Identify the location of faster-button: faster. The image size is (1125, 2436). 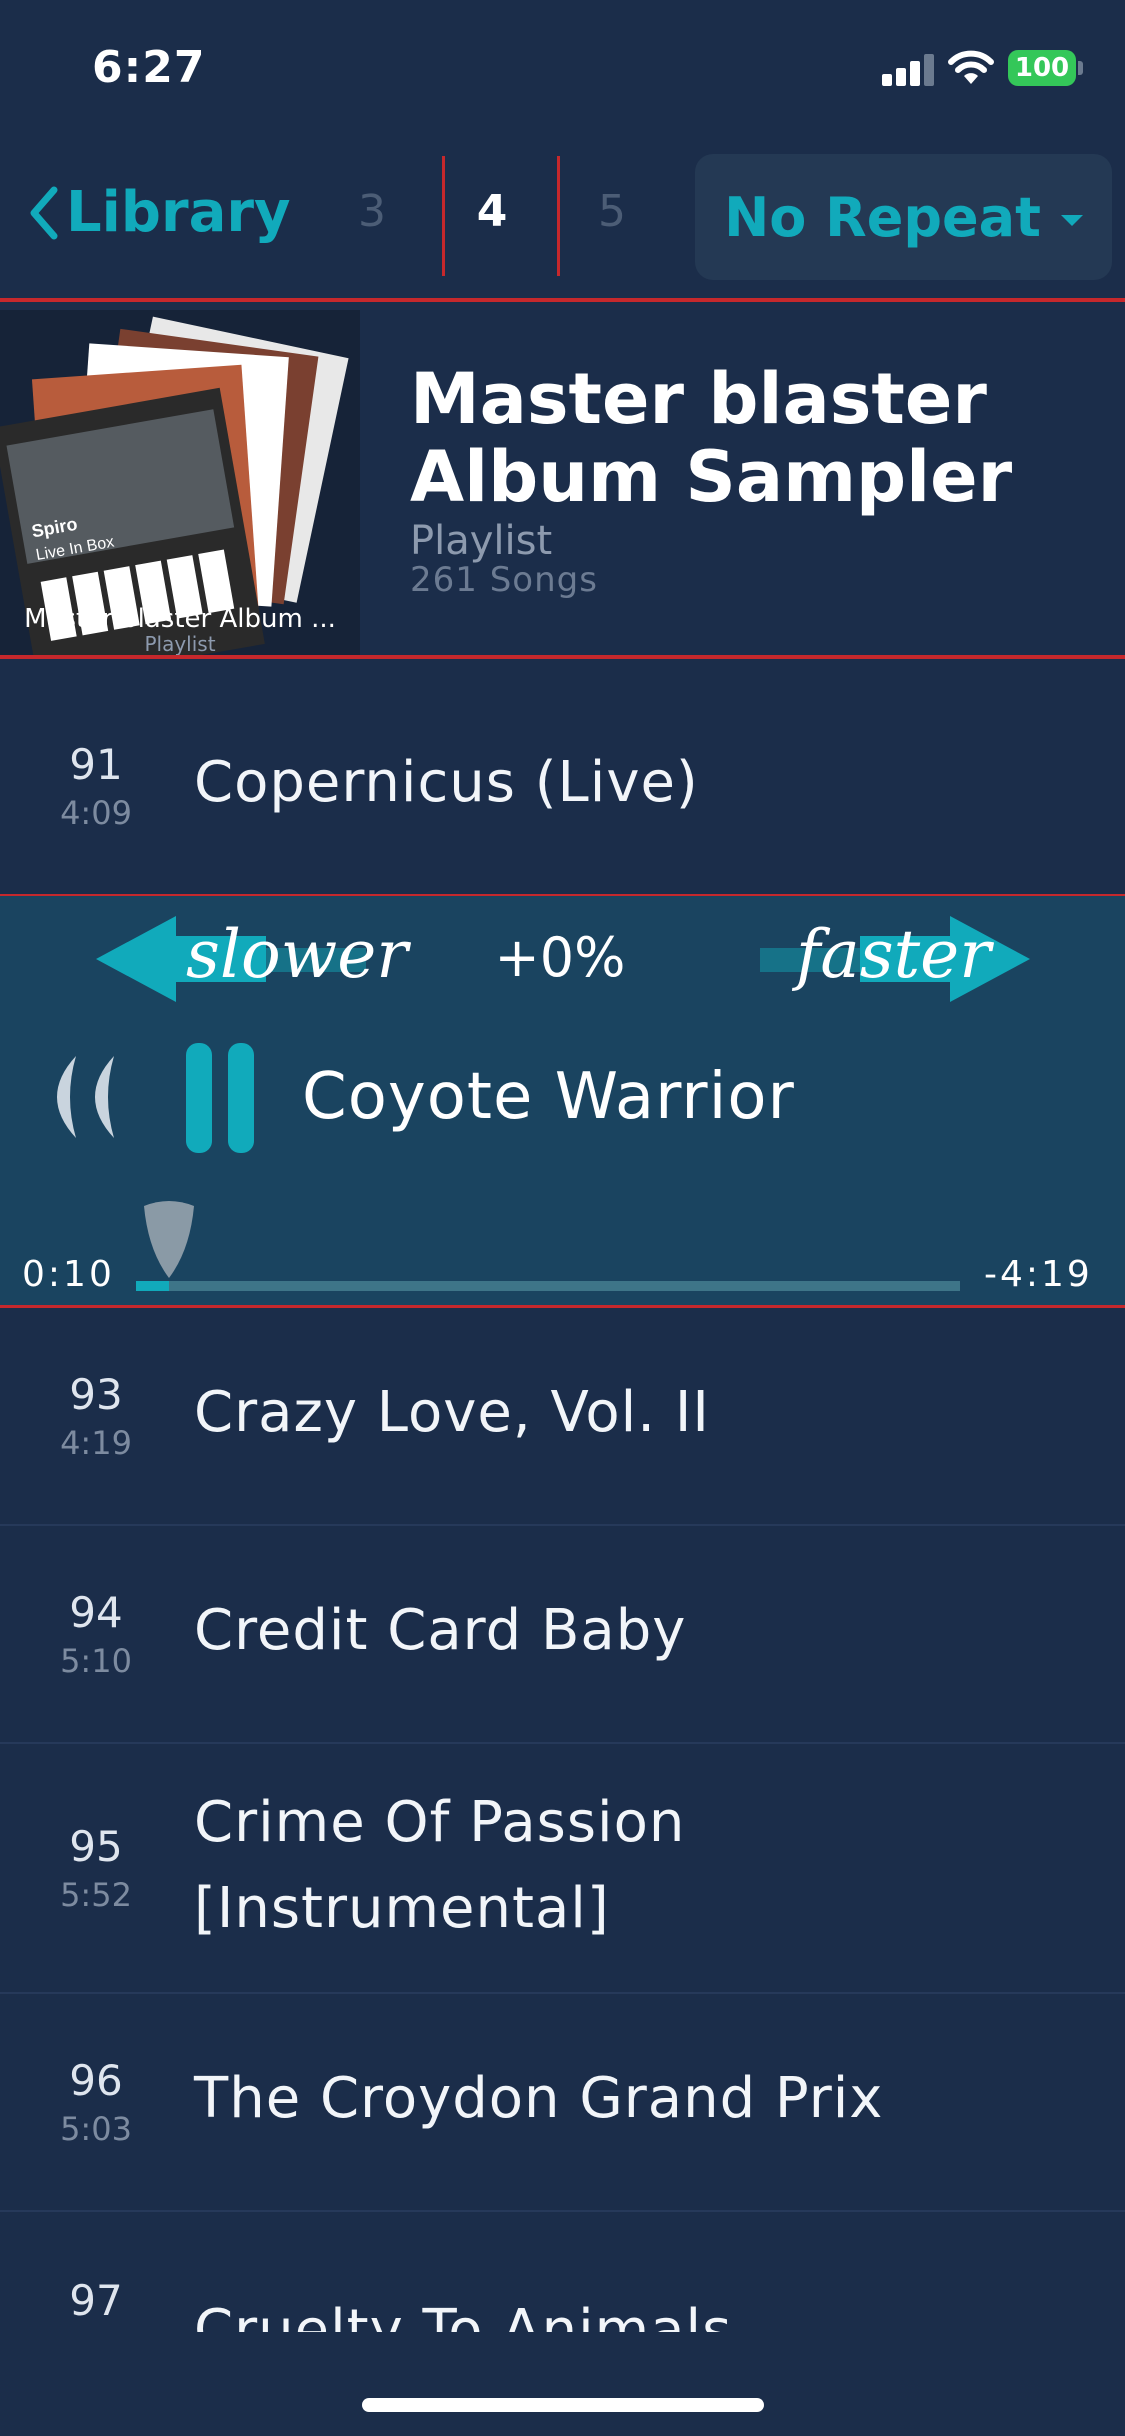
(895, 959).